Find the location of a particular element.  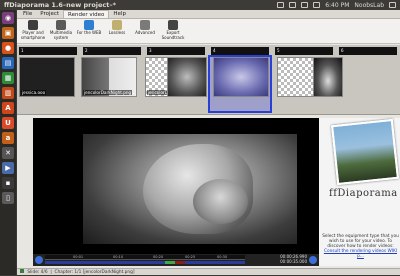

for-the-web-button: For the WEB is located at coordinates (89, 27).